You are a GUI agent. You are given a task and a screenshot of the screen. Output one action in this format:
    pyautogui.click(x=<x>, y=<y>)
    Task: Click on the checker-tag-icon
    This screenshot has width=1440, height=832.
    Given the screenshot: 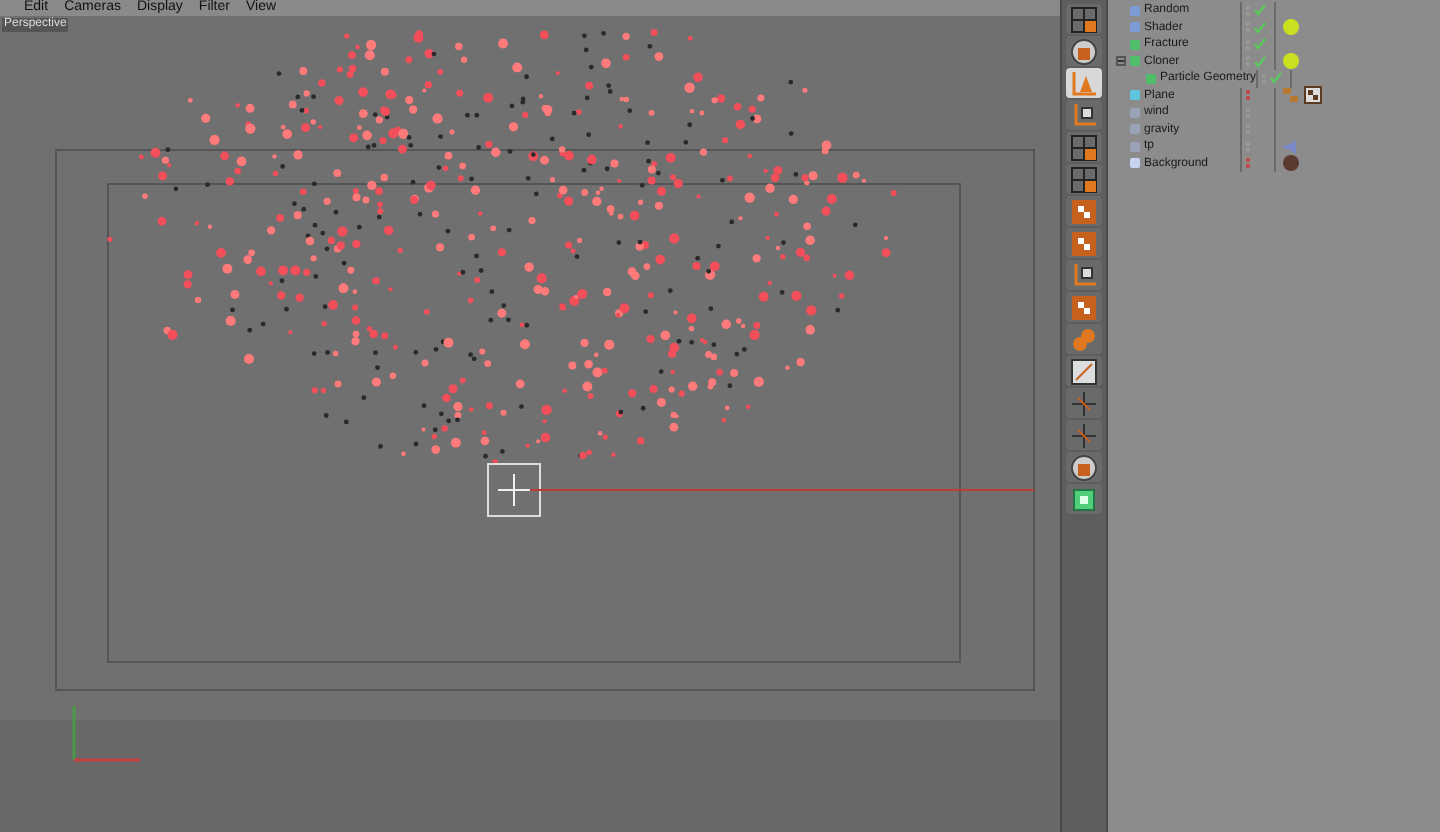 What is the action you would take?
    pyautogui.click(x=1313, y=95)
    